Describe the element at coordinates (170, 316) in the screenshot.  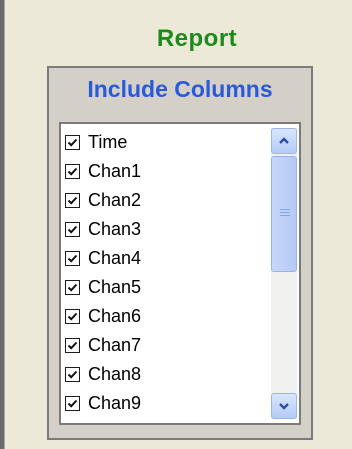
I see `column-item-chan6: Chan6` at that location.